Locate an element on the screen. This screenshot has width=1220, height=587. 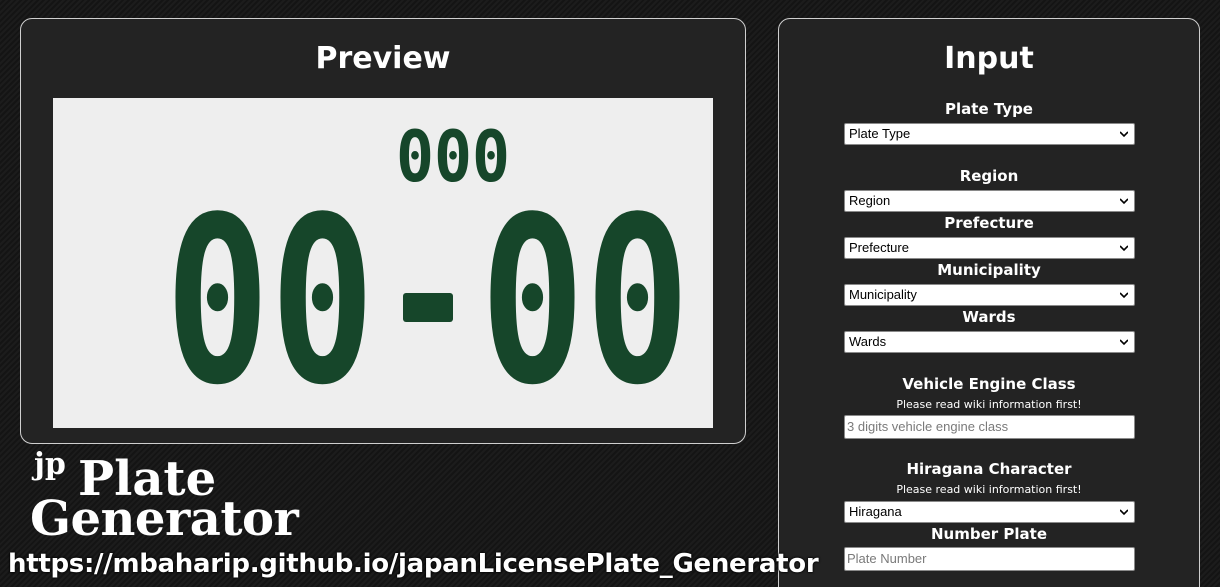
municipality-value: Municipality is located at coordinates (883, 294).